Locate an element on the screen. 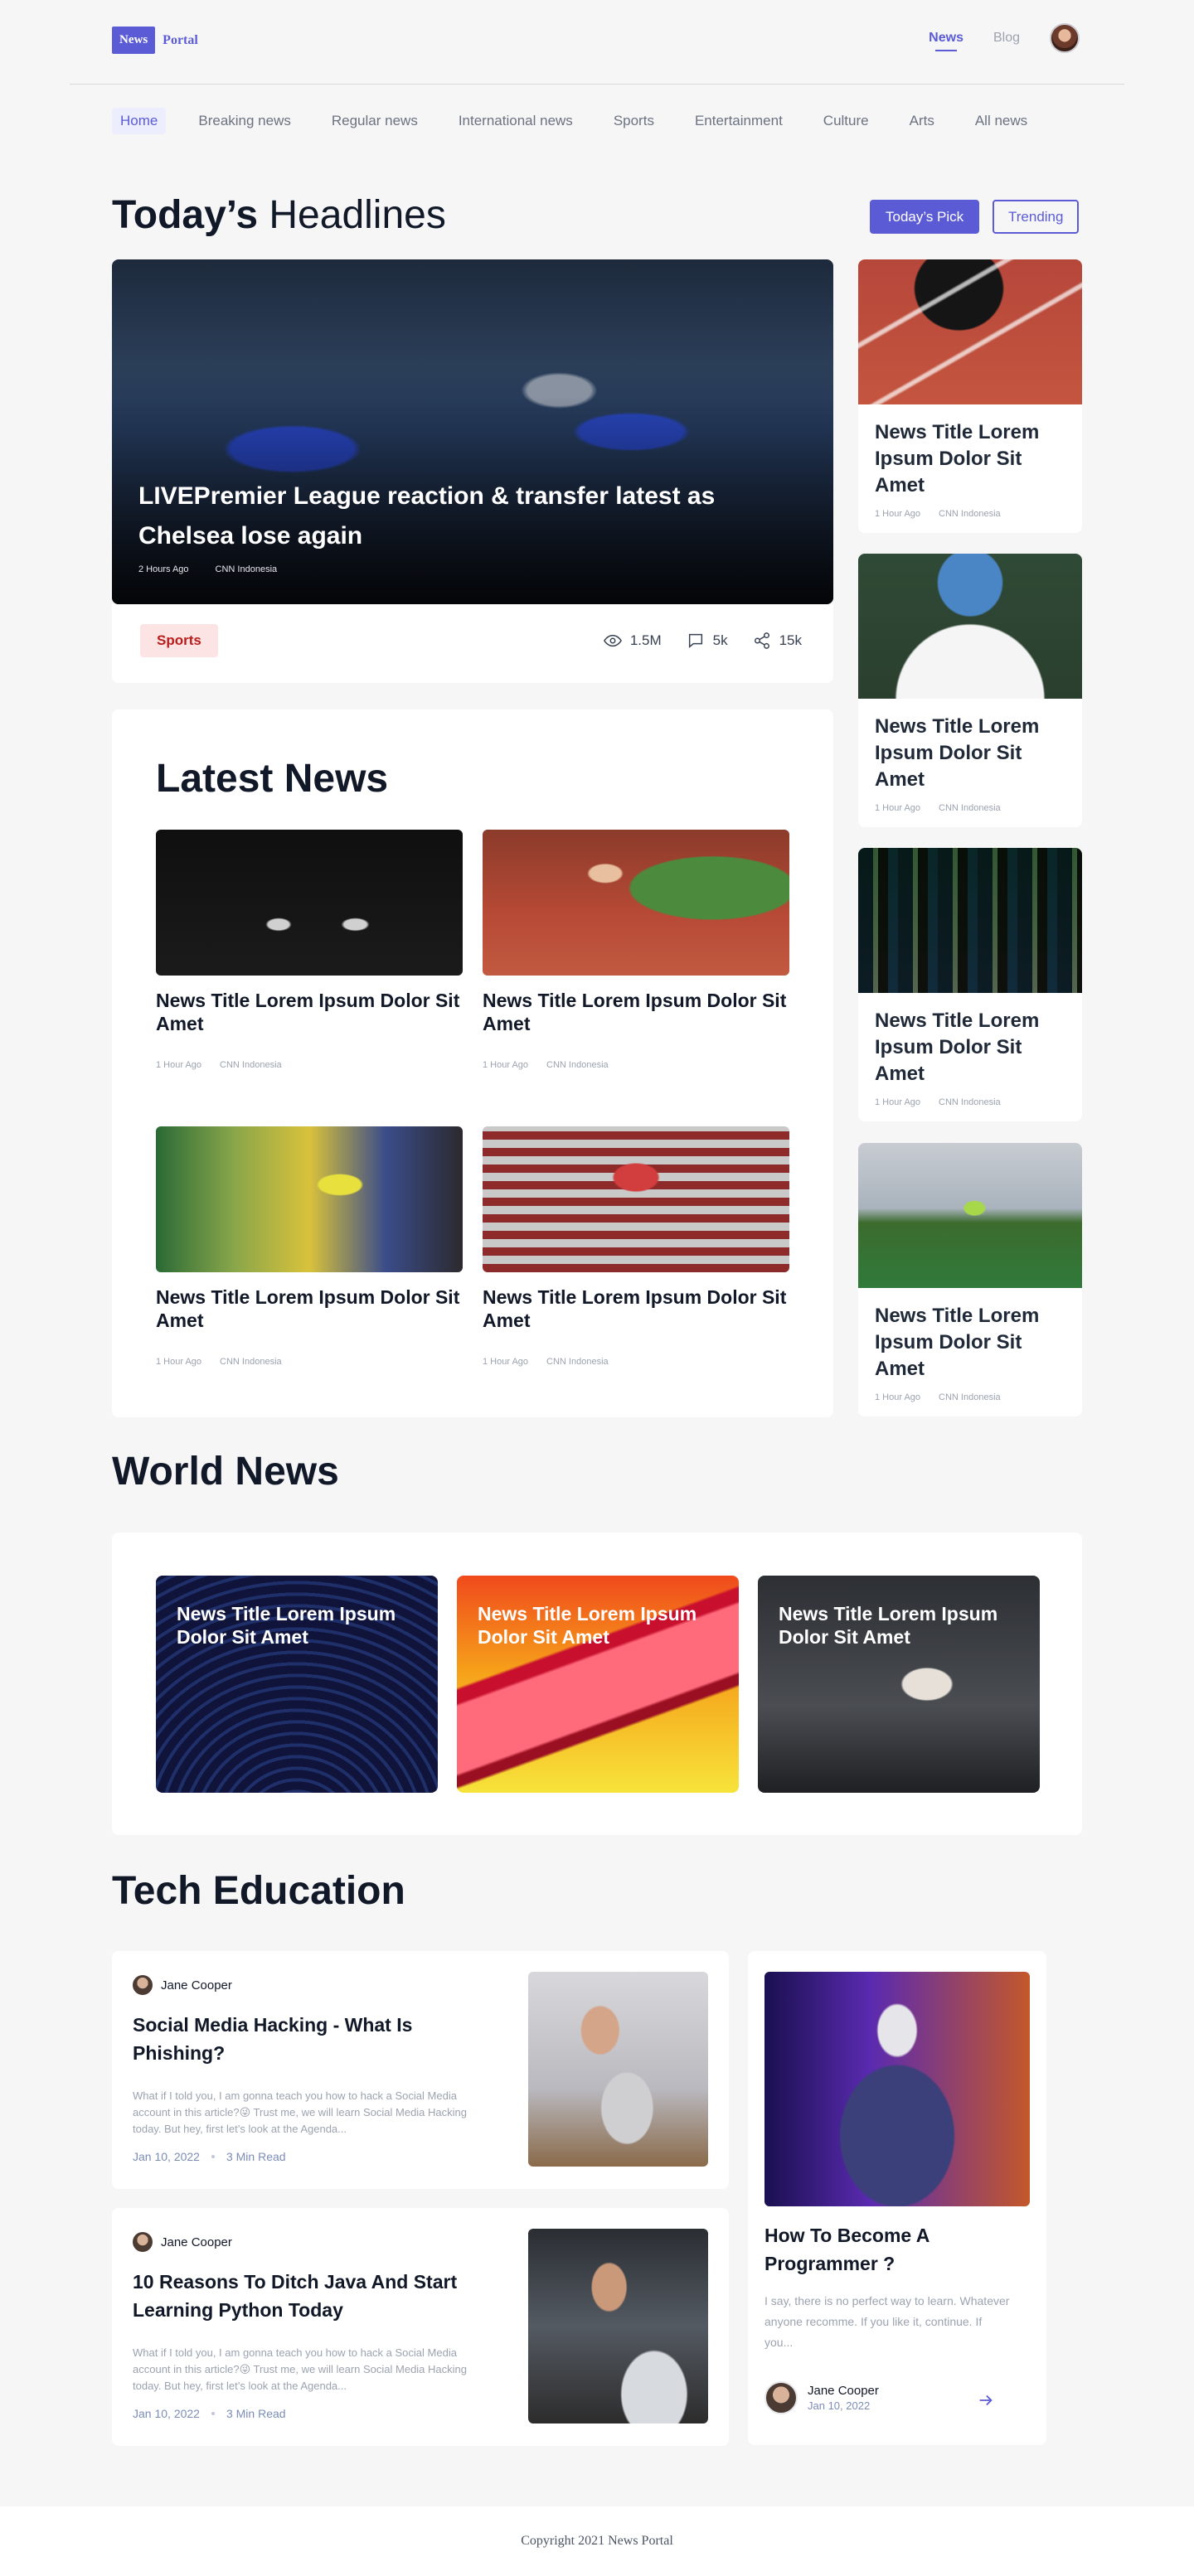 The height and width of the screenshot is (2576, 1194). article-author: Jane Cooper is located at coordinates (182, 2242).